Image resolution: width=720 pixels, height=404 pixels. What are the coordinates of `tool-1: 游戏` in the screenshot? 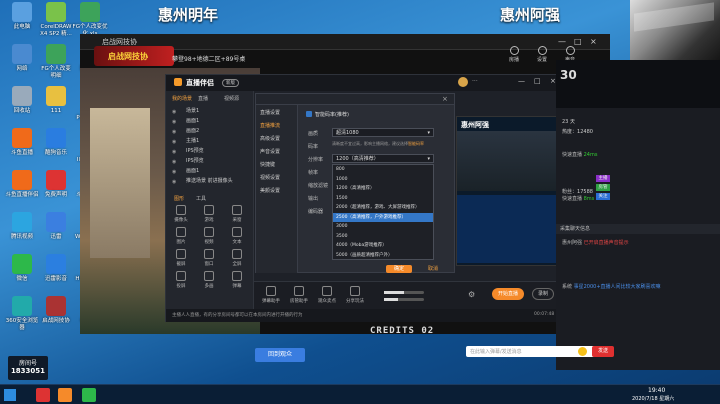 It's located at (209, 214).